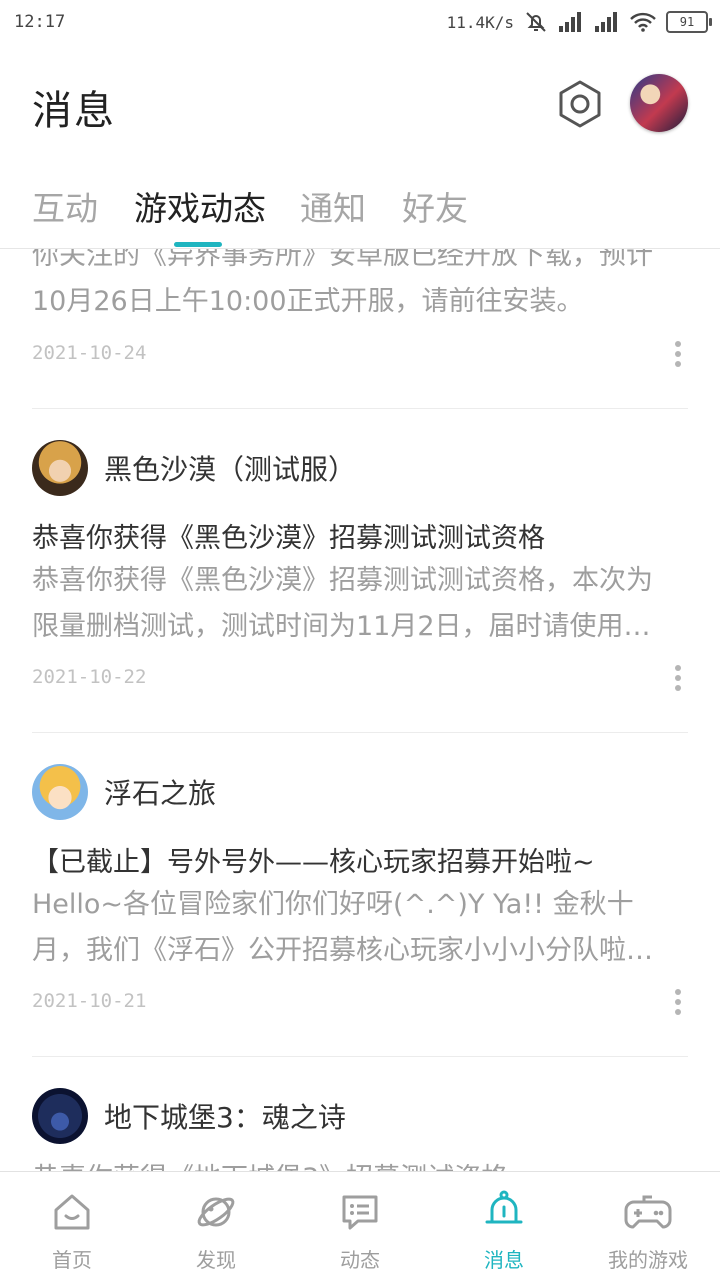 This screenshot has height=1281, width=720. I want to click on status-bar: 12:17 11.4K/s 91, so click(360, 23).